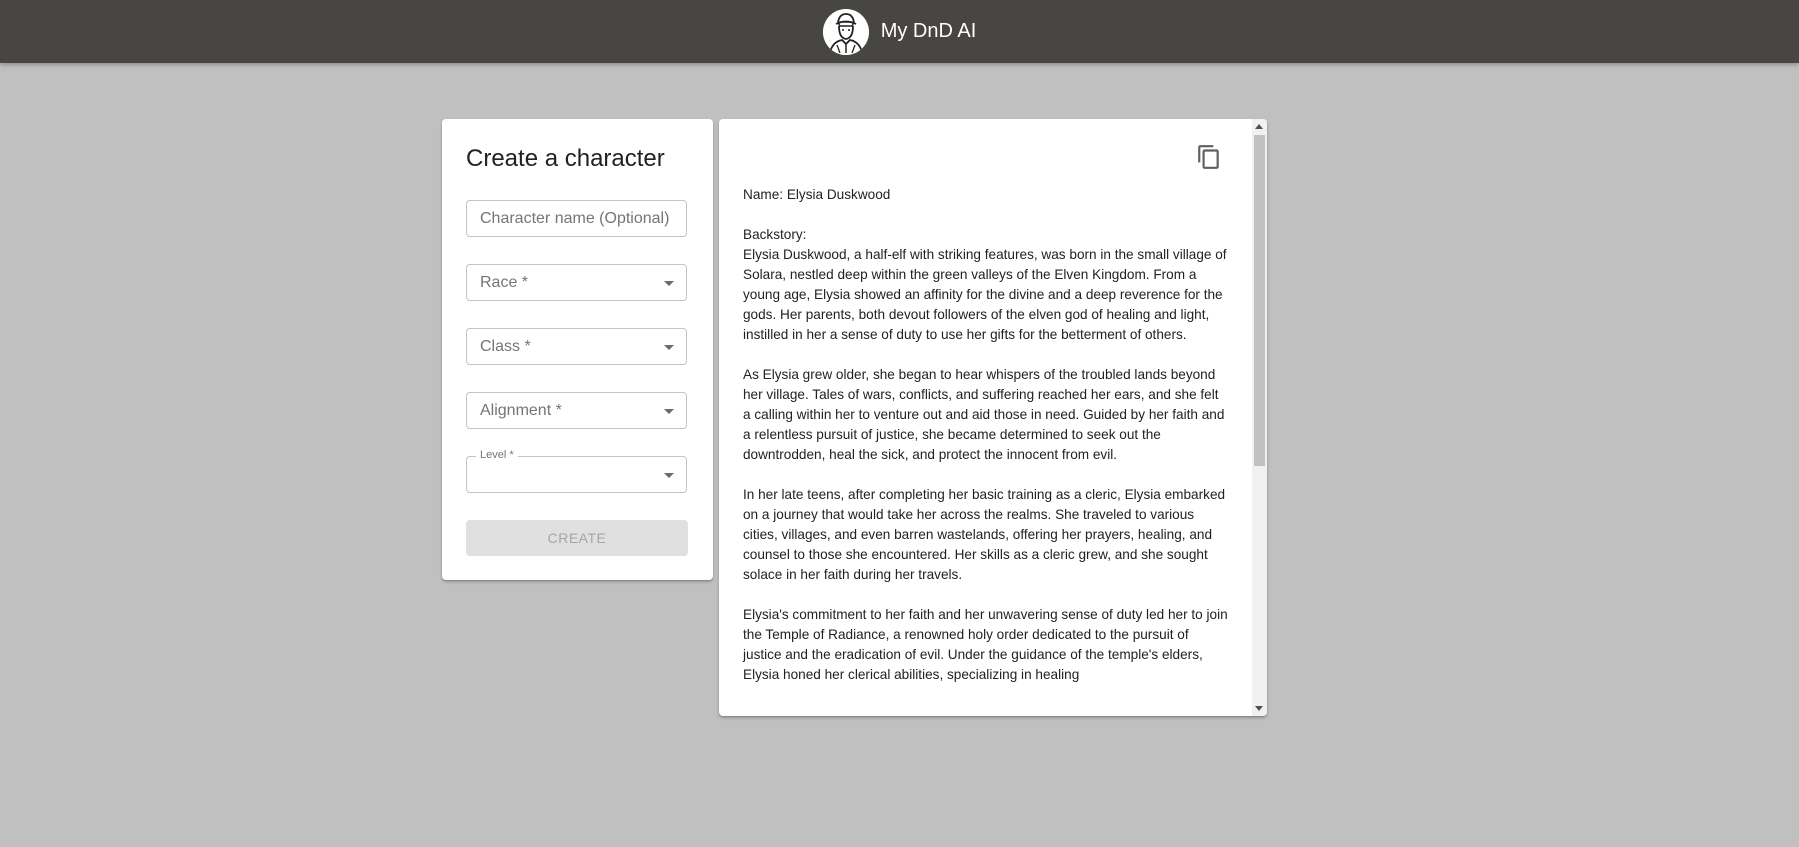 The width and height of the screenshot is (1799, 847). What do you see at coordinates (845, 31) in the screenshot?
I see `adventurer-avatar-icon` at bounding box center [845, 31].